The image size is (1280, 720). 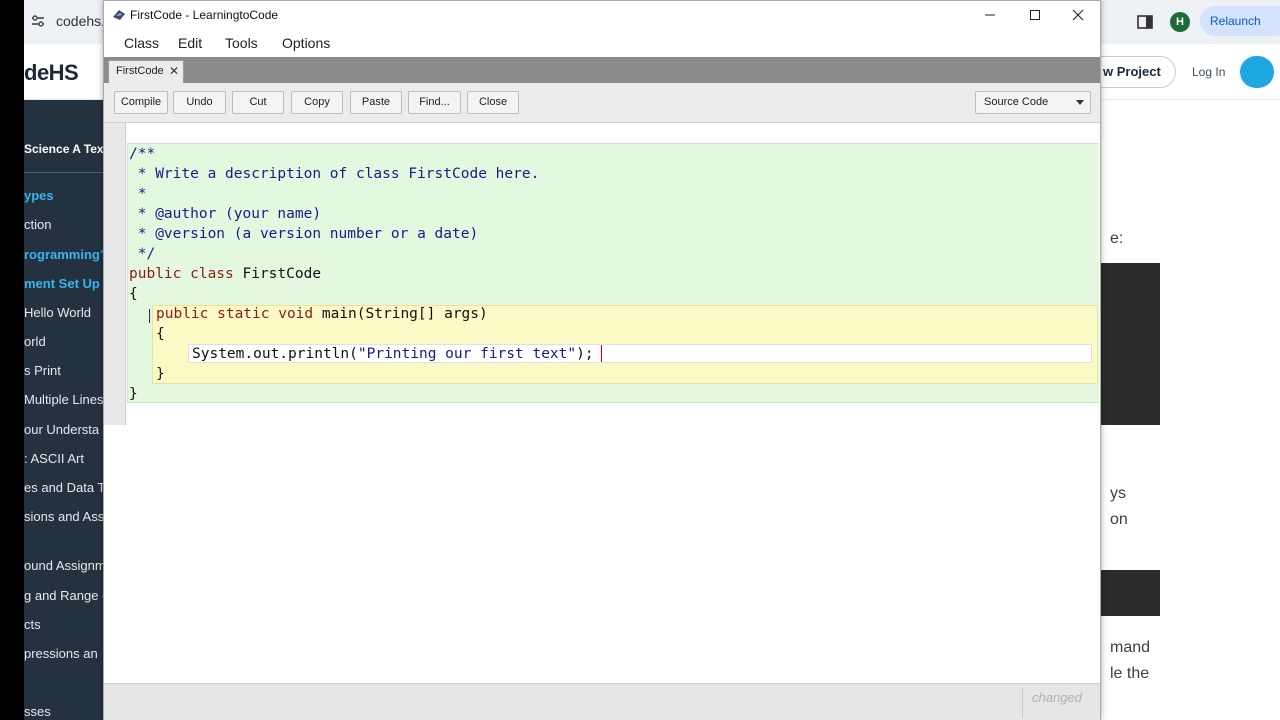 I want to click on lesson-text: le the, so click(x=1130, y=673).